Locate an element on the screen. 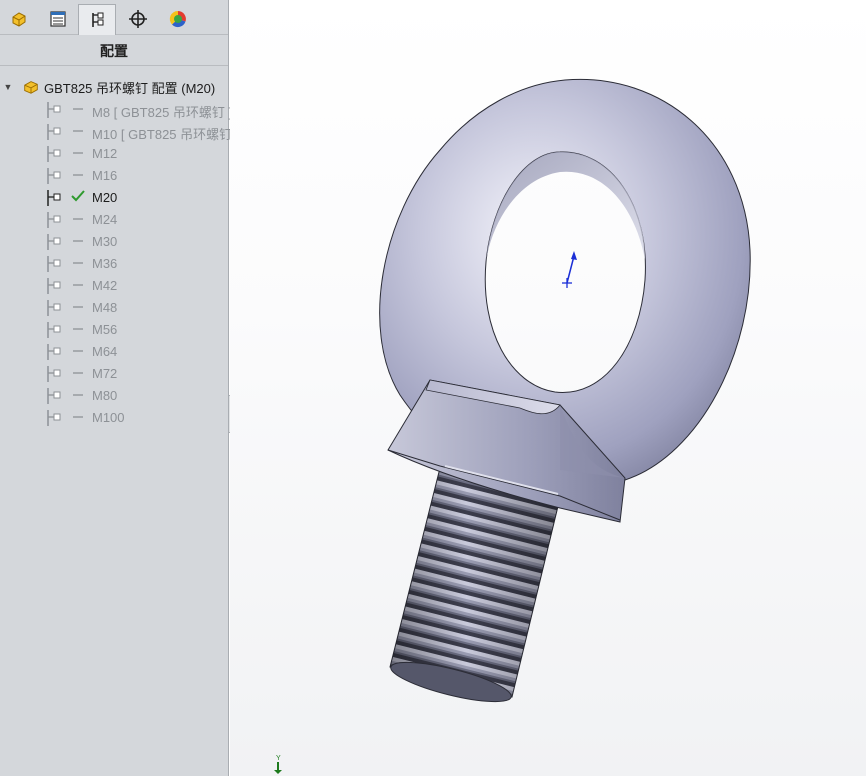 The image size is (866, 776). dimxpert-tab is located at coordinates (138, 19).